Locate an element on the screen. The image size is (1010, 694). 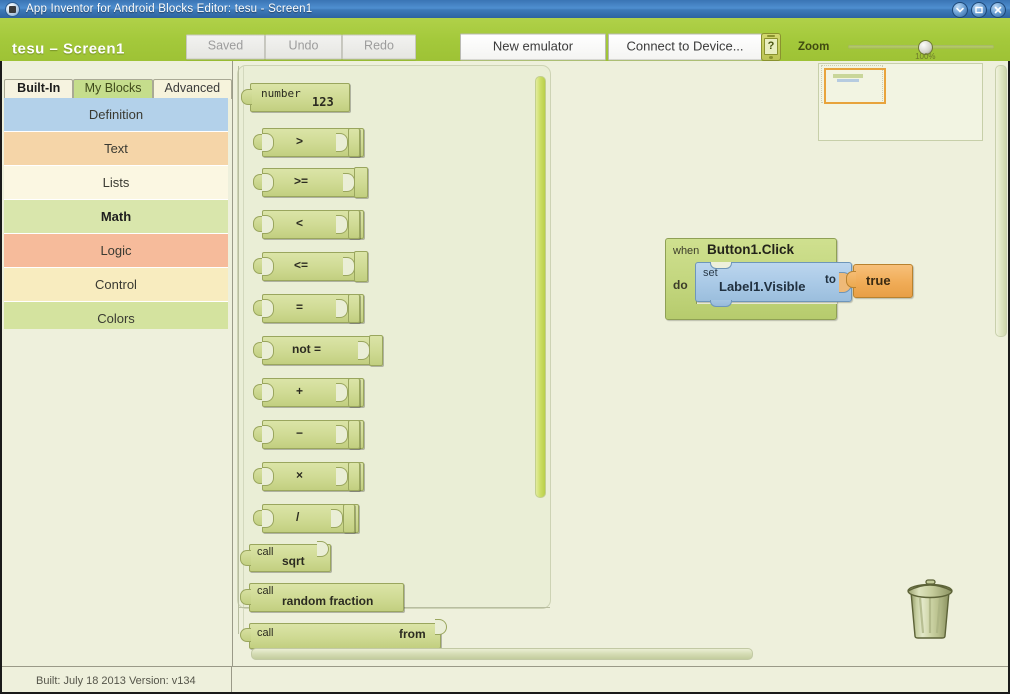
zoom-percent-label: 100% is located at coordinates (925, 56).